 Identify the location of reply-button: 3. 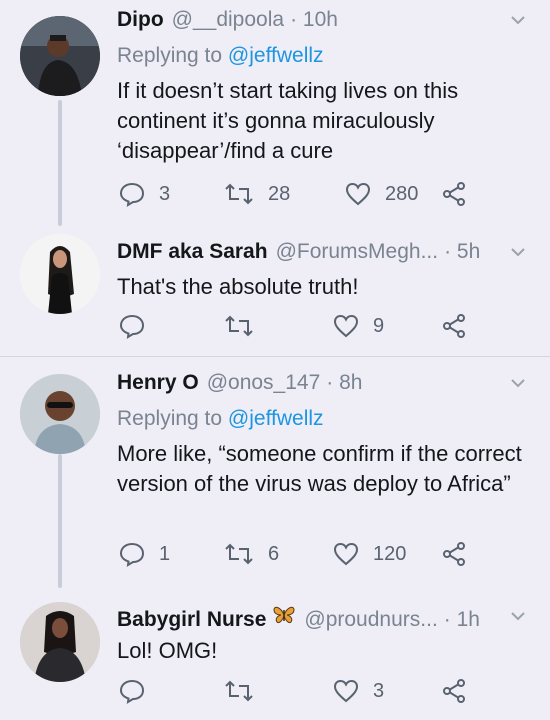
(144, 194).